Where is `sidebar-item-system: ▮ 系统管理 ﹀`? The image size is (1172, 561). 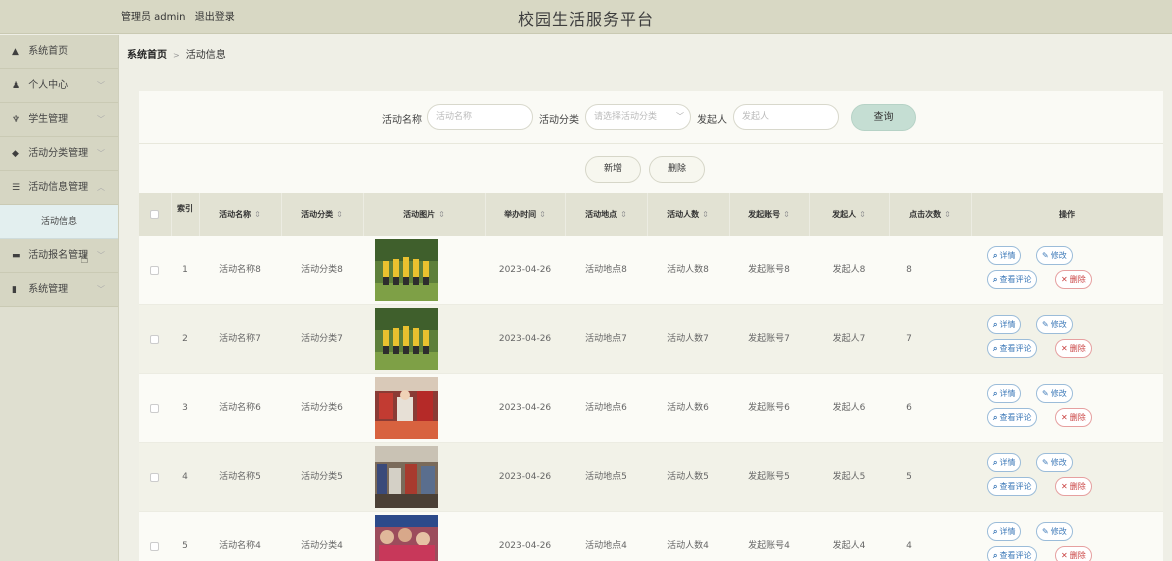 sidebar-item-system: ▮ 系统管理 ﹀ is located at coordinates (59, 290).